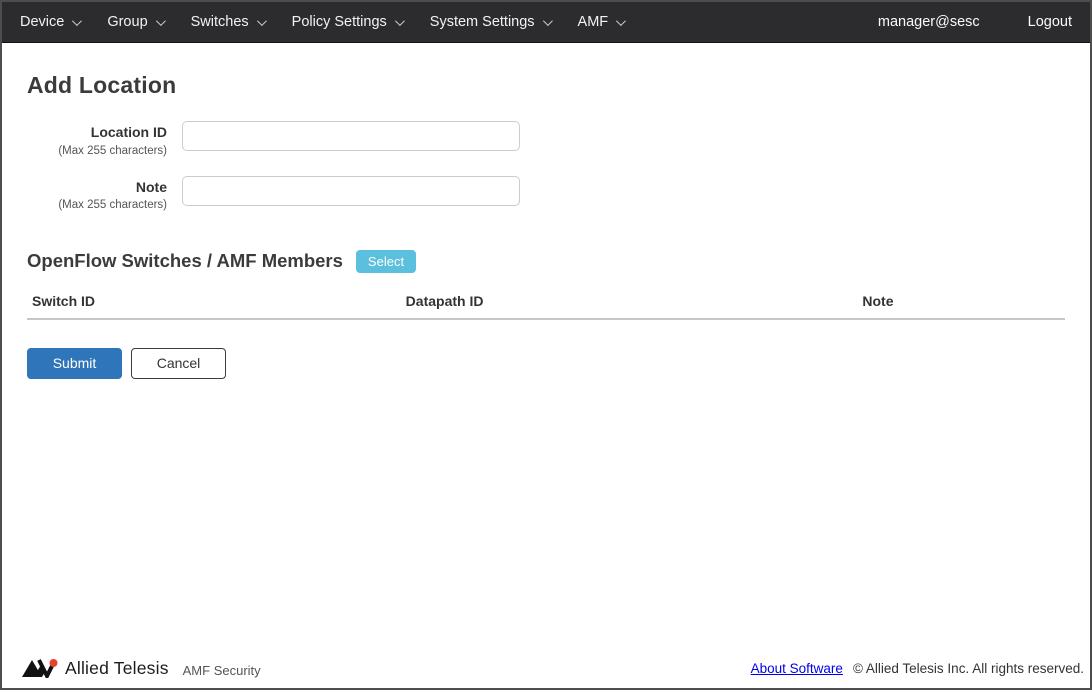 This screenshot has width=1092, height=690. Describe the element at coordinates (221, 670) in the screenshot. I see `product-name: AMF Security` at that location.